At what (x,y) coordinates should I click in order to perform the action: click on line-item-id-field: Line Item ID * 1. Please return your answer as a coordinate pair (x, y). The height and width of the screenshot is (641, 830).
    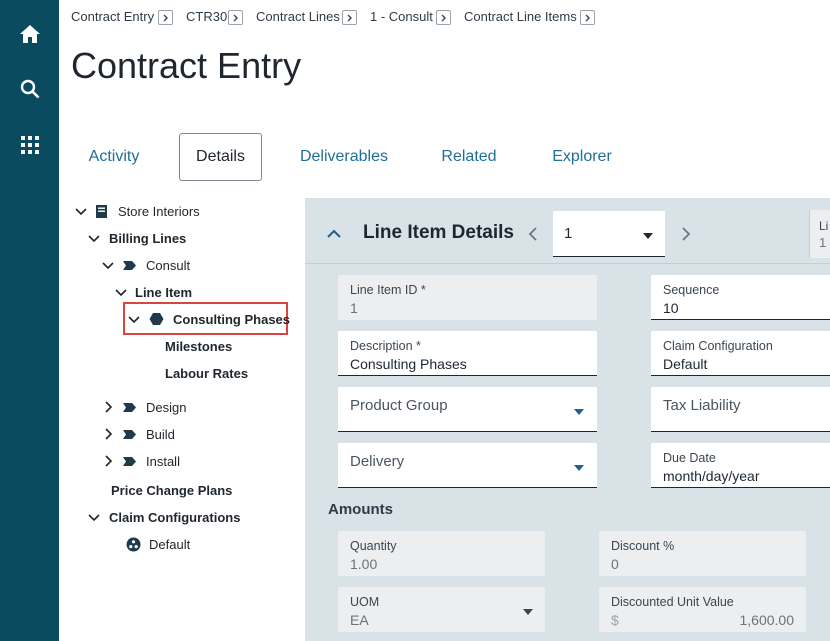
    Looking at the image, I should click on (467, 297).